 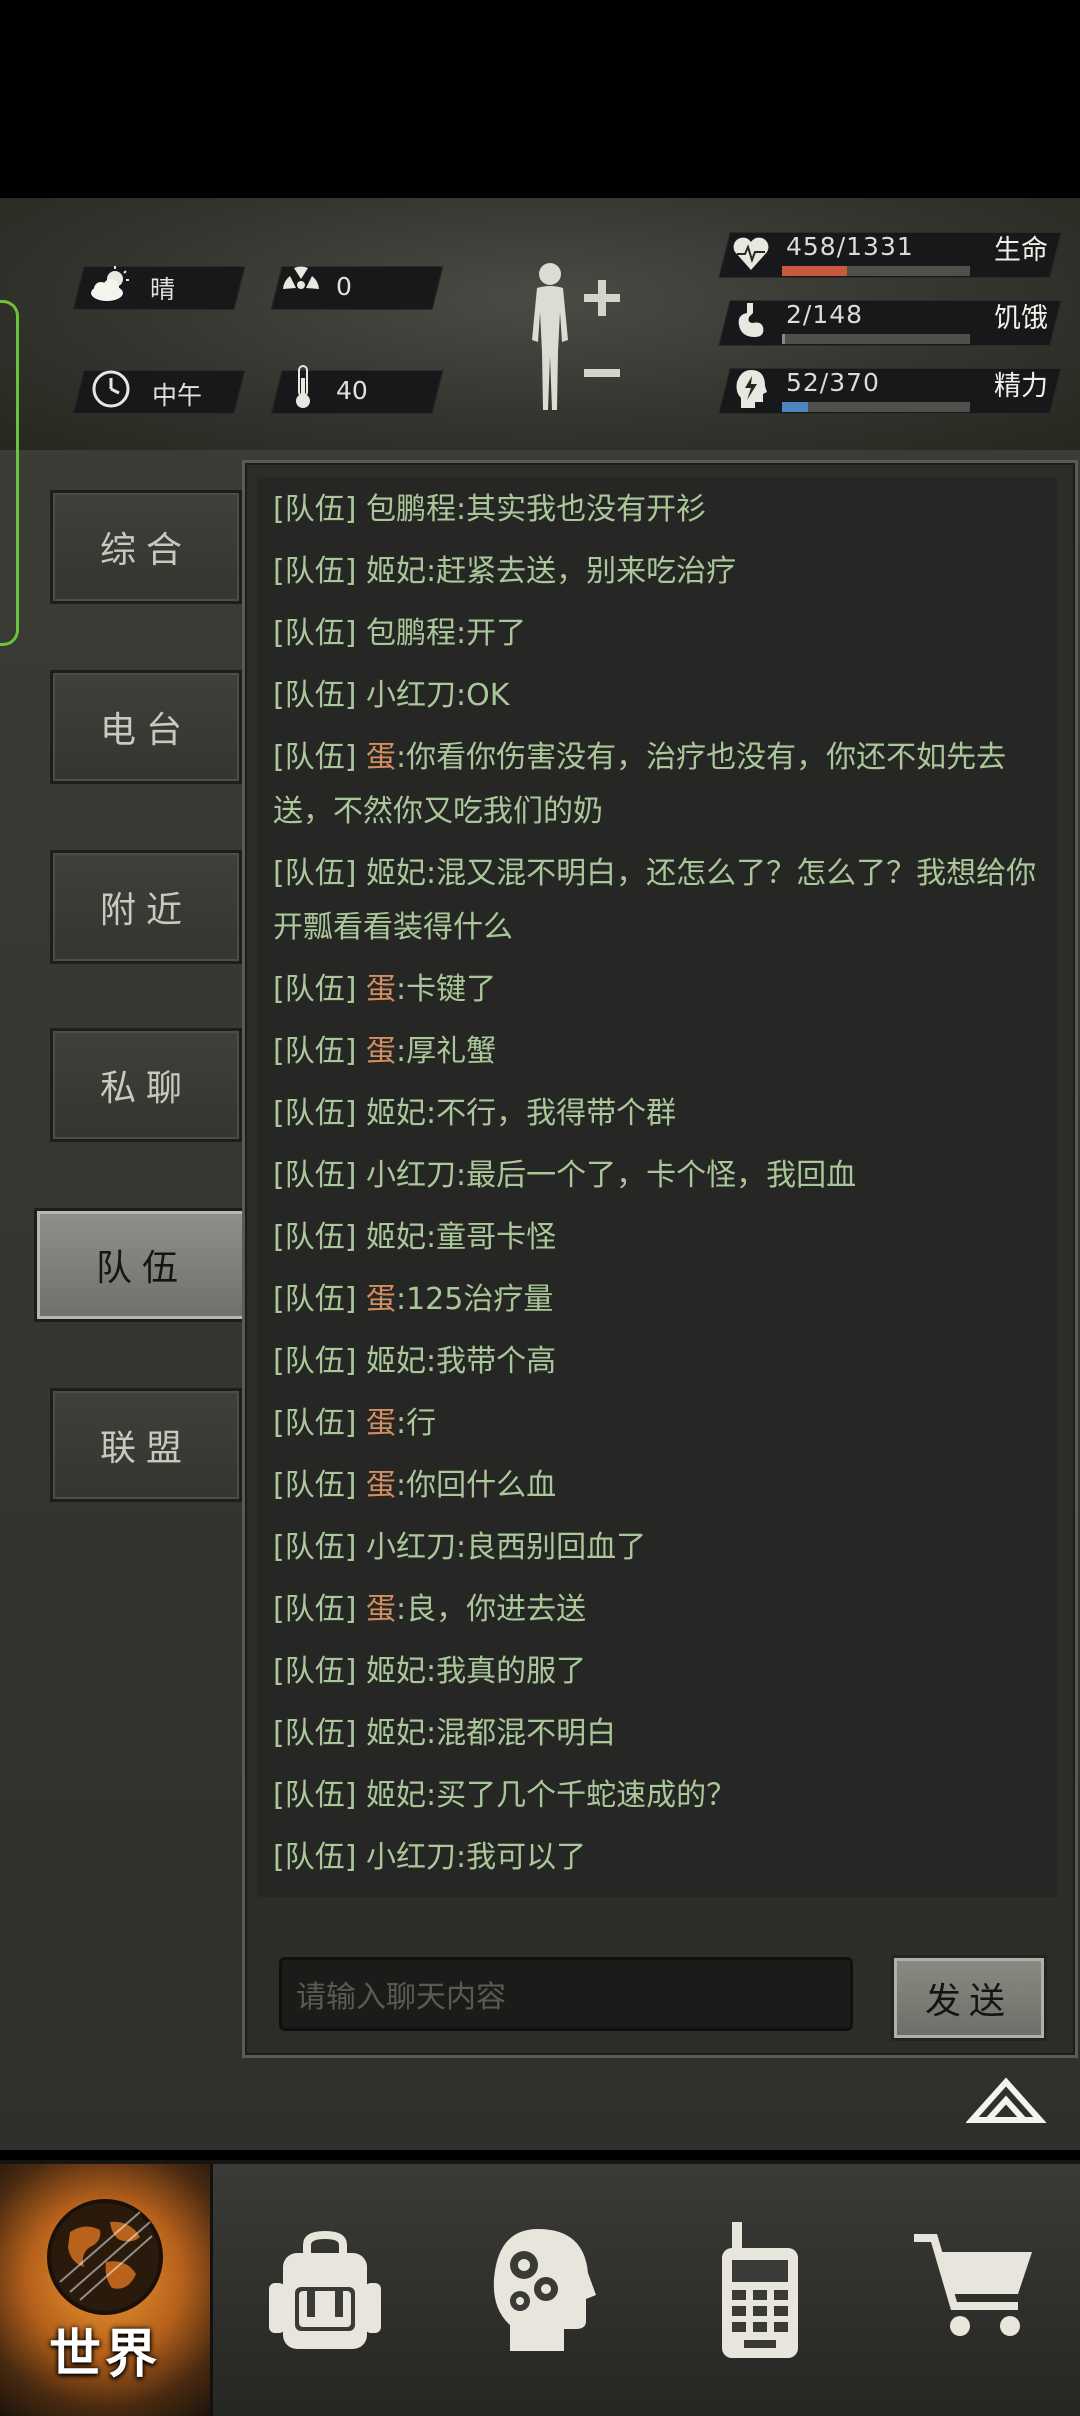 I want to click on chat-text: :良，你进去送, so click(x=491, y=1609).